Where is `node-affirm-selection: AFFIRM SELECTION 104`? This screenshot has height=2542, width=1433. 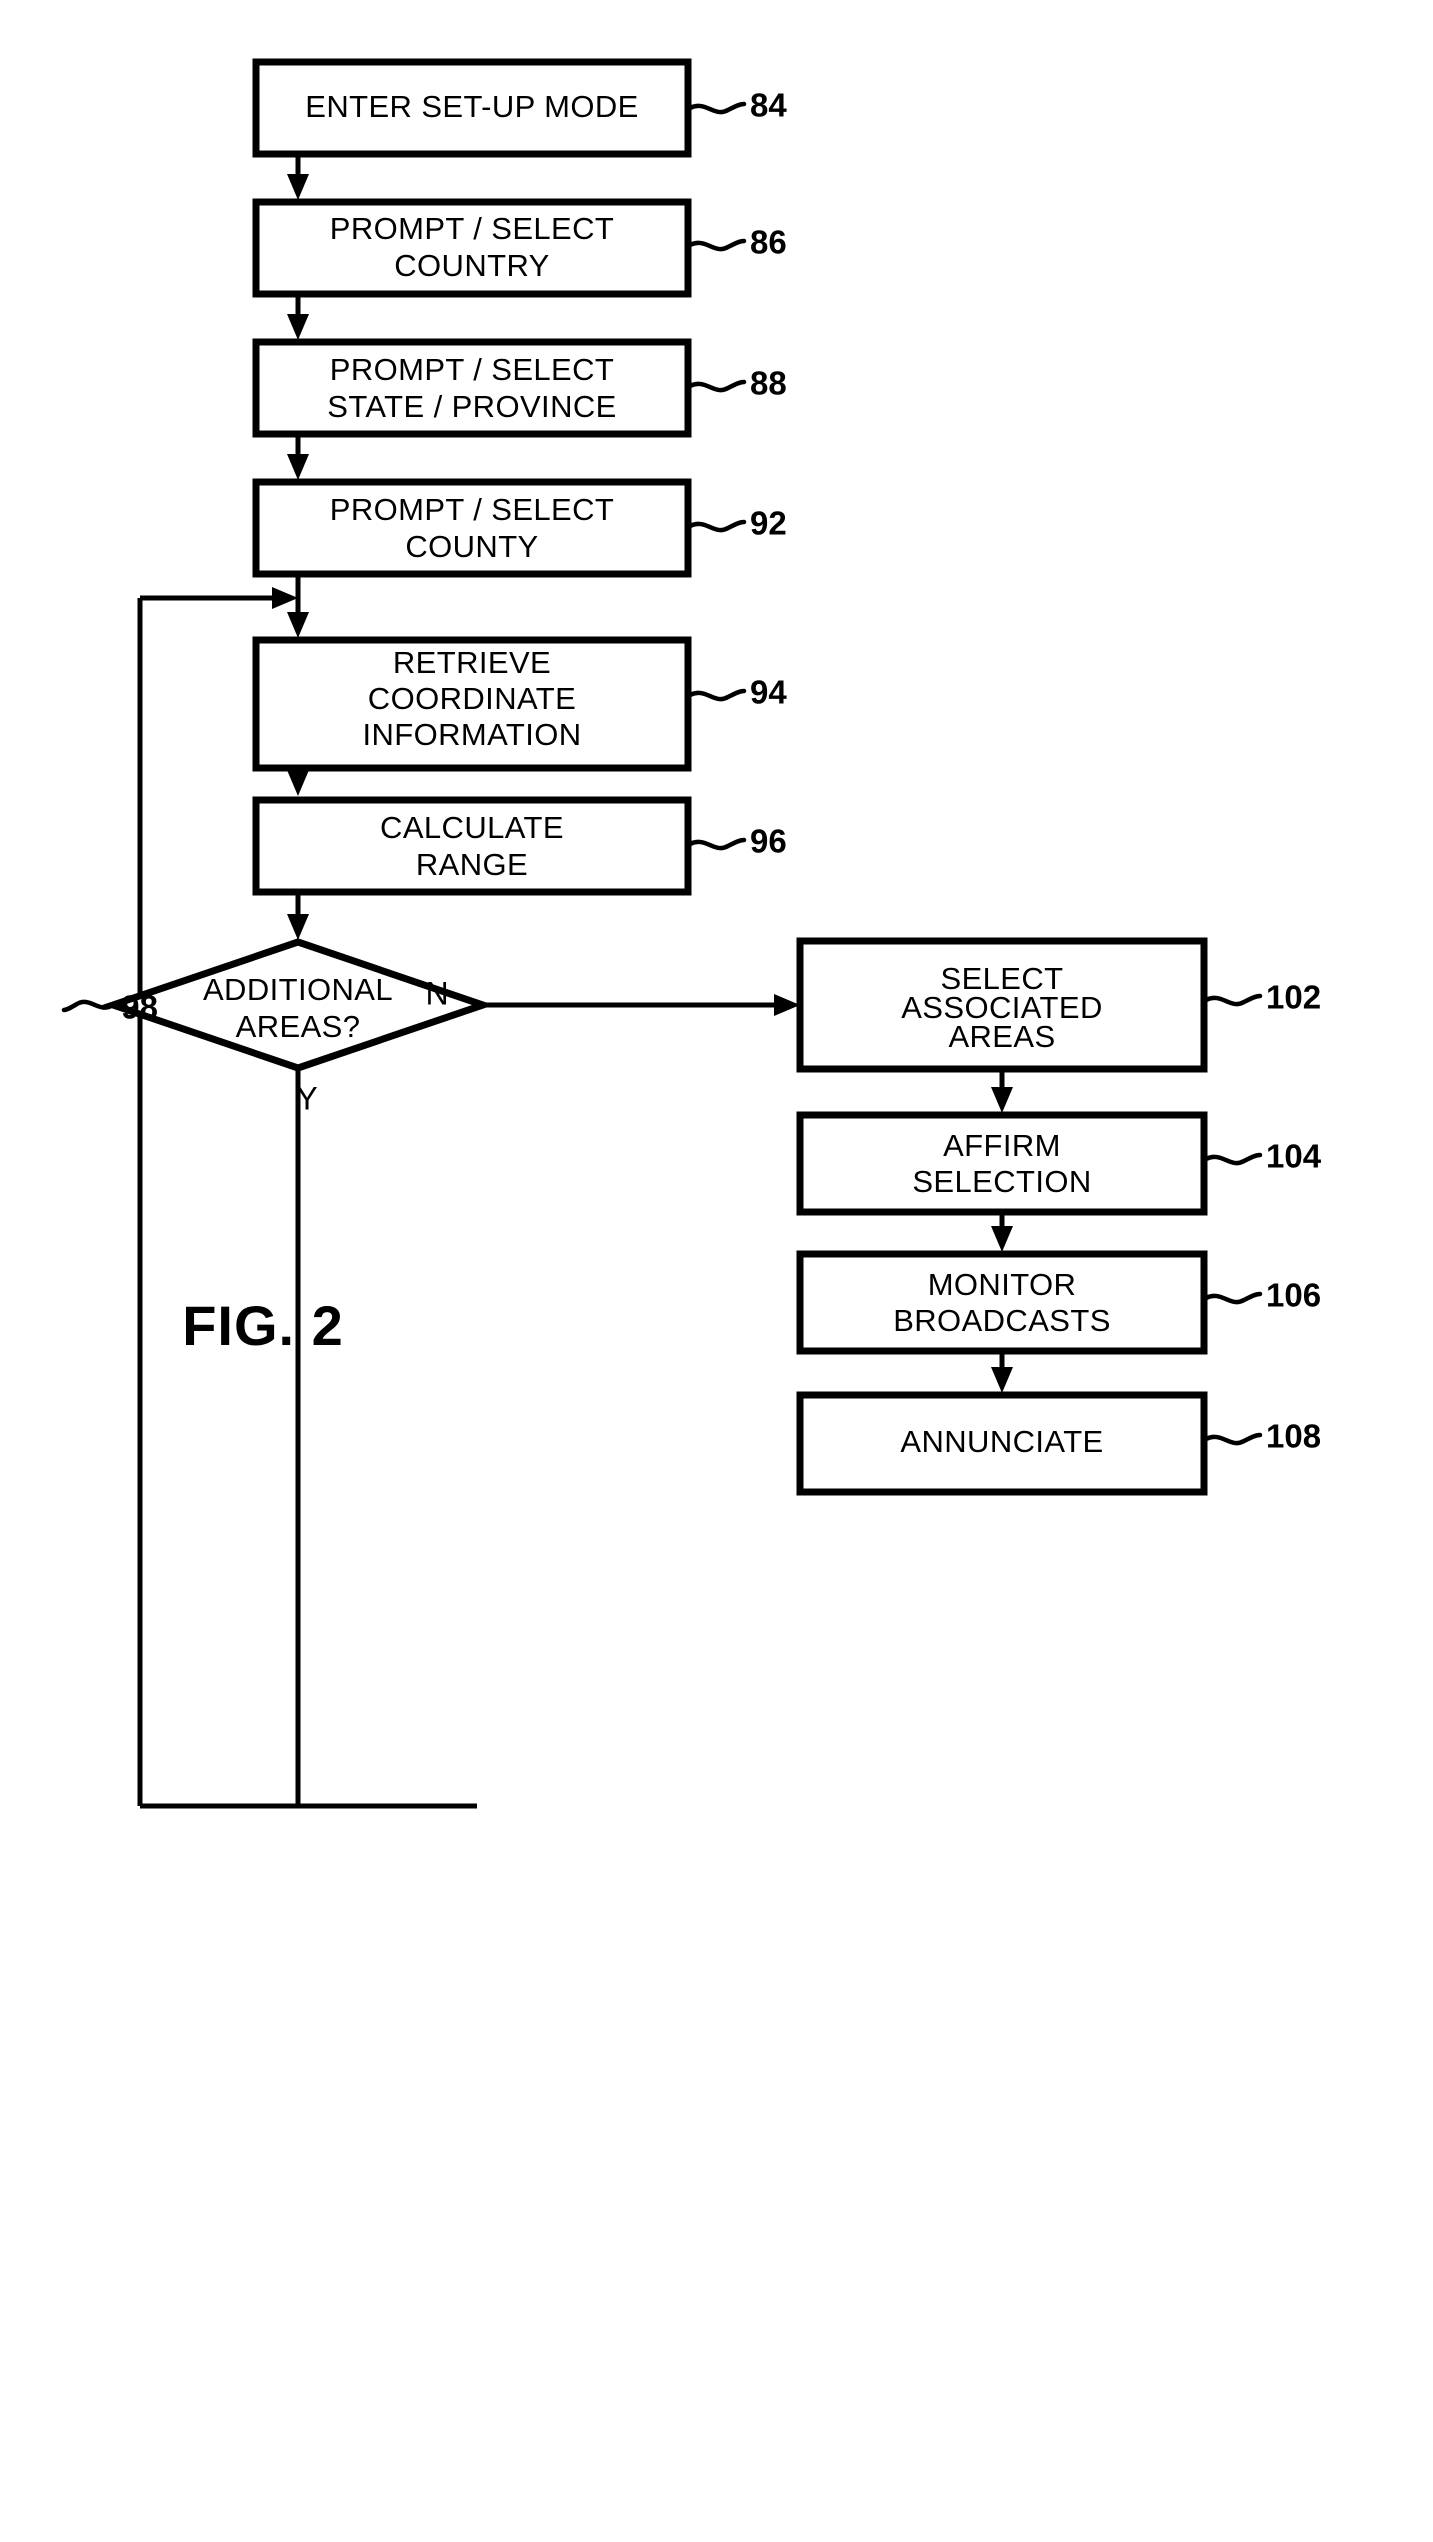
node-affirm-selection: AFFIRM SELECTION 104 is located at coordinates (1059, 1163).